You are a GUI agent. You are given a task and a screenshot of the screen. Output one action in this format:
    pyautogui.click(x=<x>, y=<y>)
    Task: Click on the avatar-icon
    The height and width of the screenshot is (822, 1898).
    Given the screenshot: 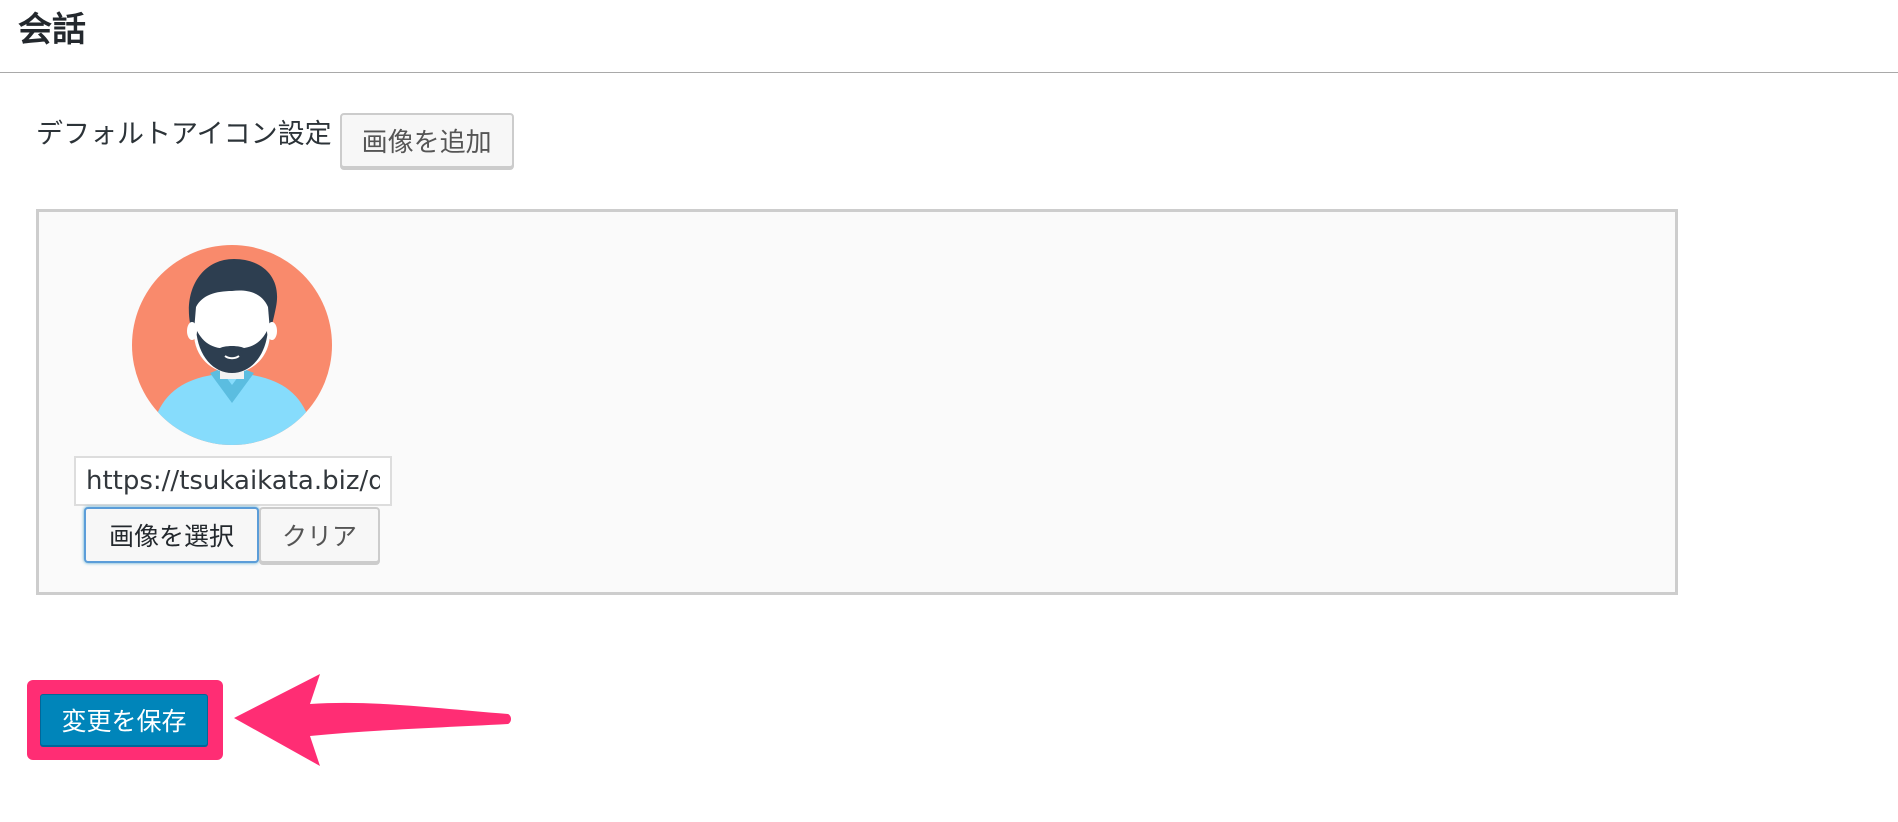 What is the action you would take?
    pyautogui.click(x=232, y=345)
    